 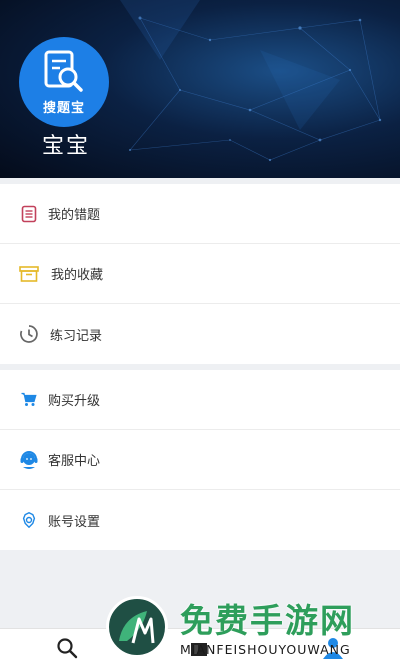 I want to click on watermark-logo, so click(x=137, y=627).